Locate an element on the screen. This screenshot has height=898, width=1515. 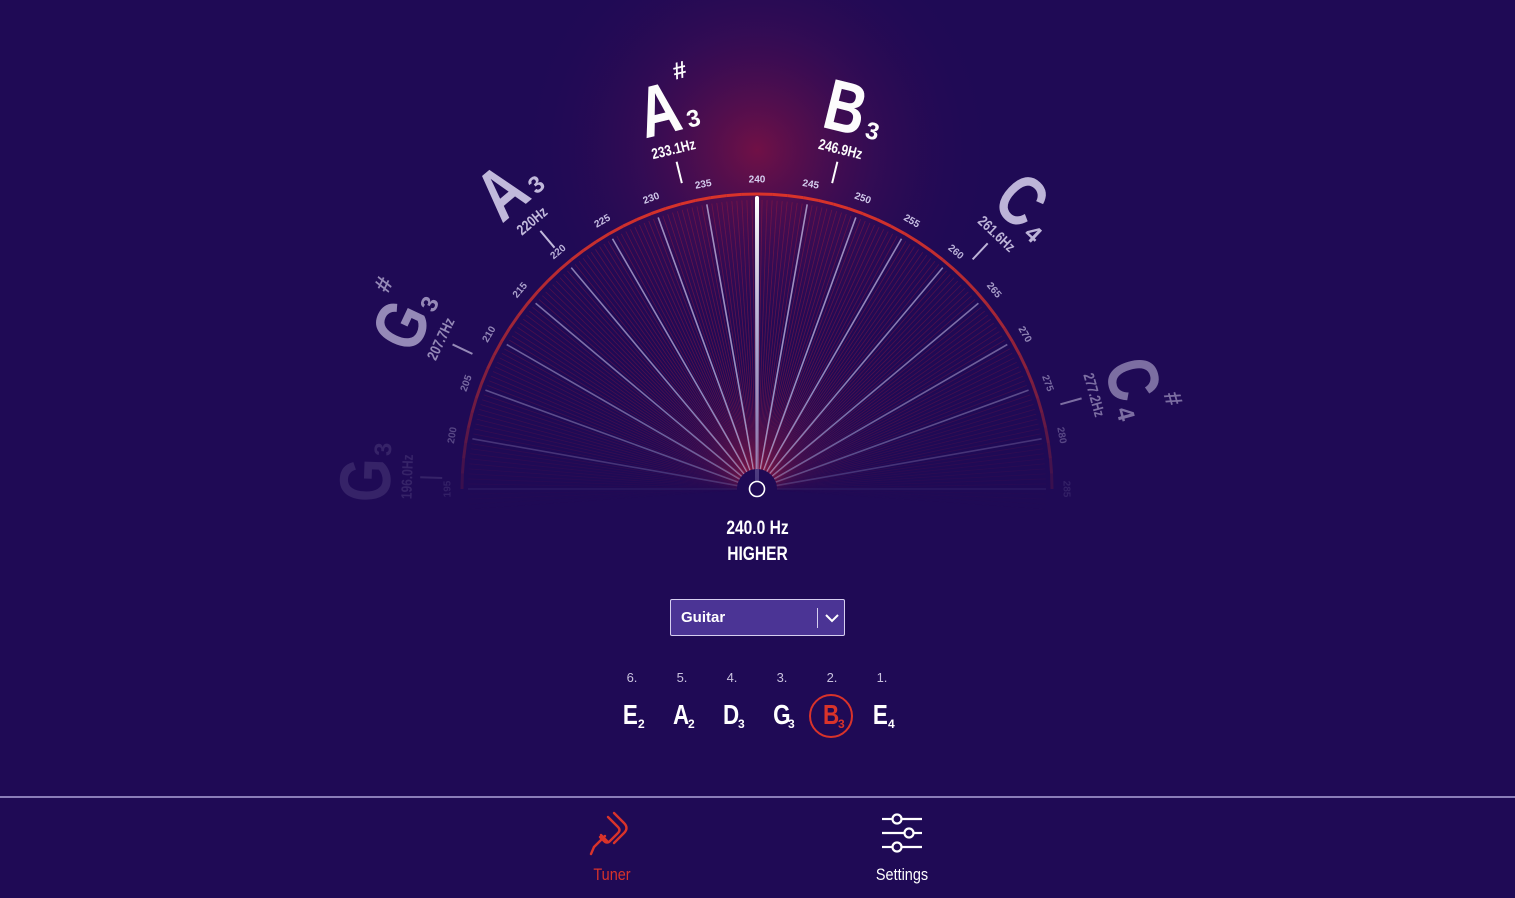
string-4: 4. D3 is located at coordinates (732, 705).